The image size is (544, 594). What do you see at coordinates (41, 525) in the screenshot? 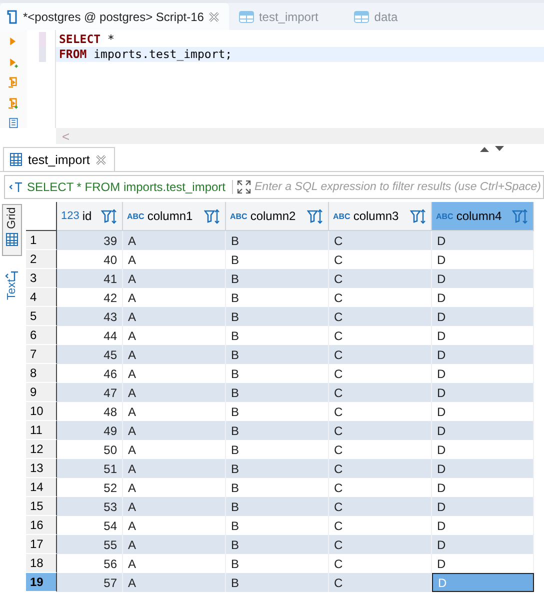
I see `row-number: 16` at bounding box center [41, 525].